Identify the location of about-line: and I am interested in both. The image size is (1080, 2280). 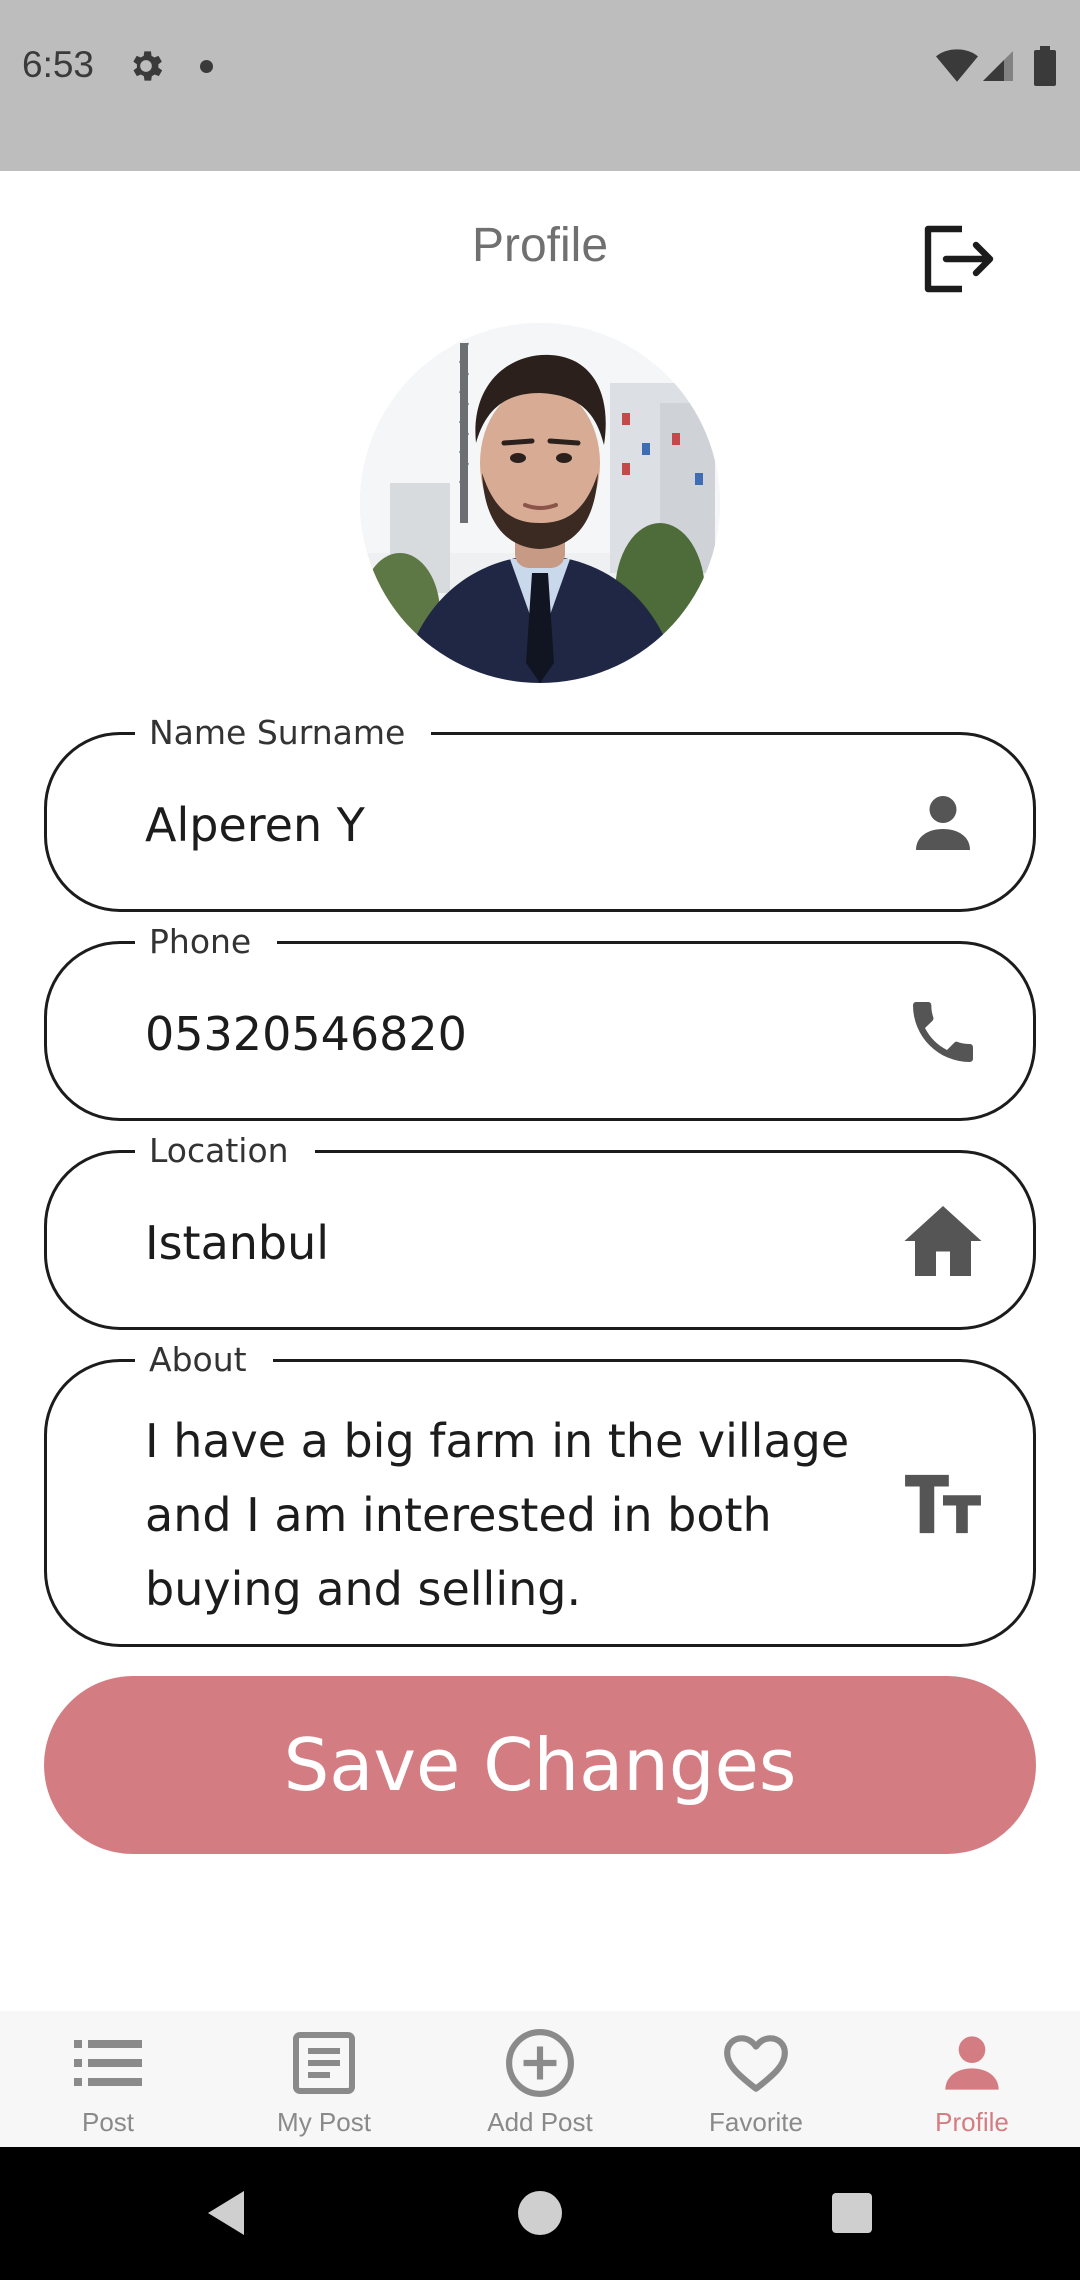
(458, 1515).